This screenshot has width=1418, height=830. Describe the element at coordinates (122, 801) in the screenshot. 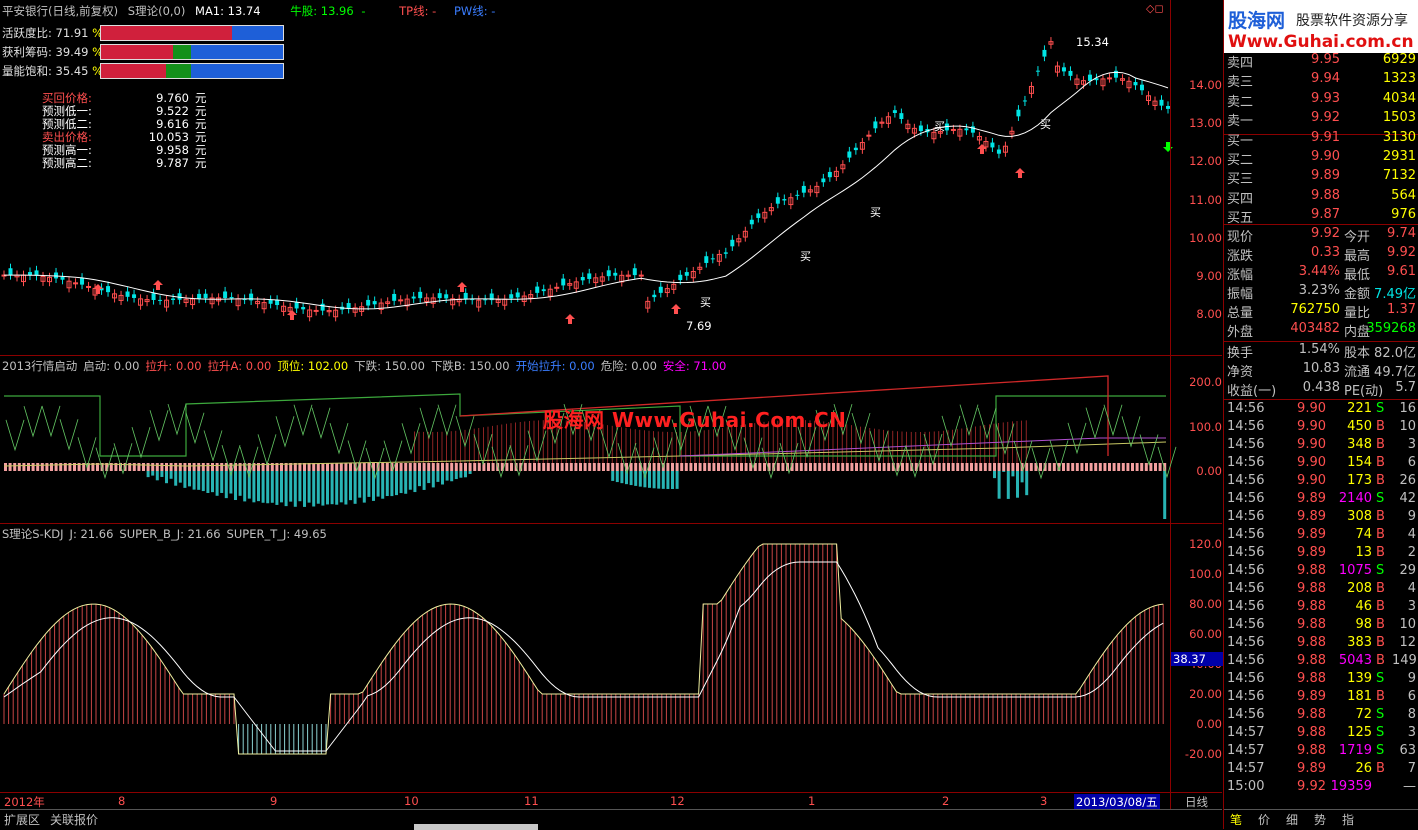

I see `x-tick-label: 8` at that location.